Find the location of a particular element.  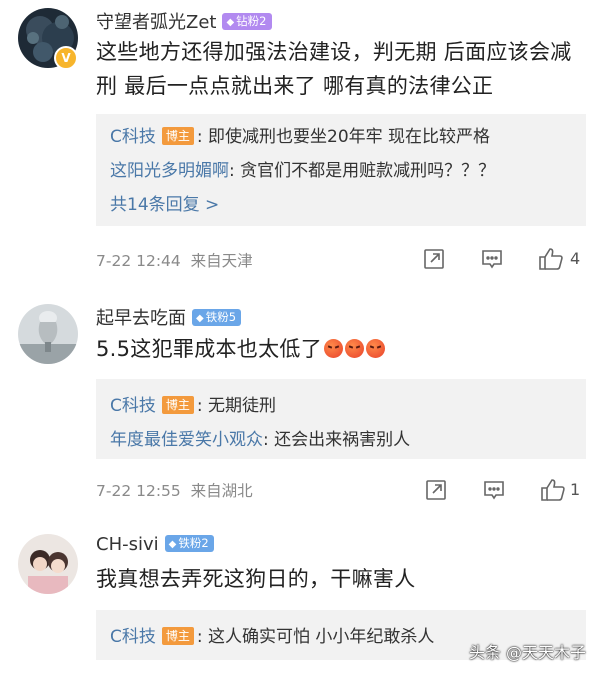

username-text: 守望者弧光Zet is located at coordinates (156, 22).